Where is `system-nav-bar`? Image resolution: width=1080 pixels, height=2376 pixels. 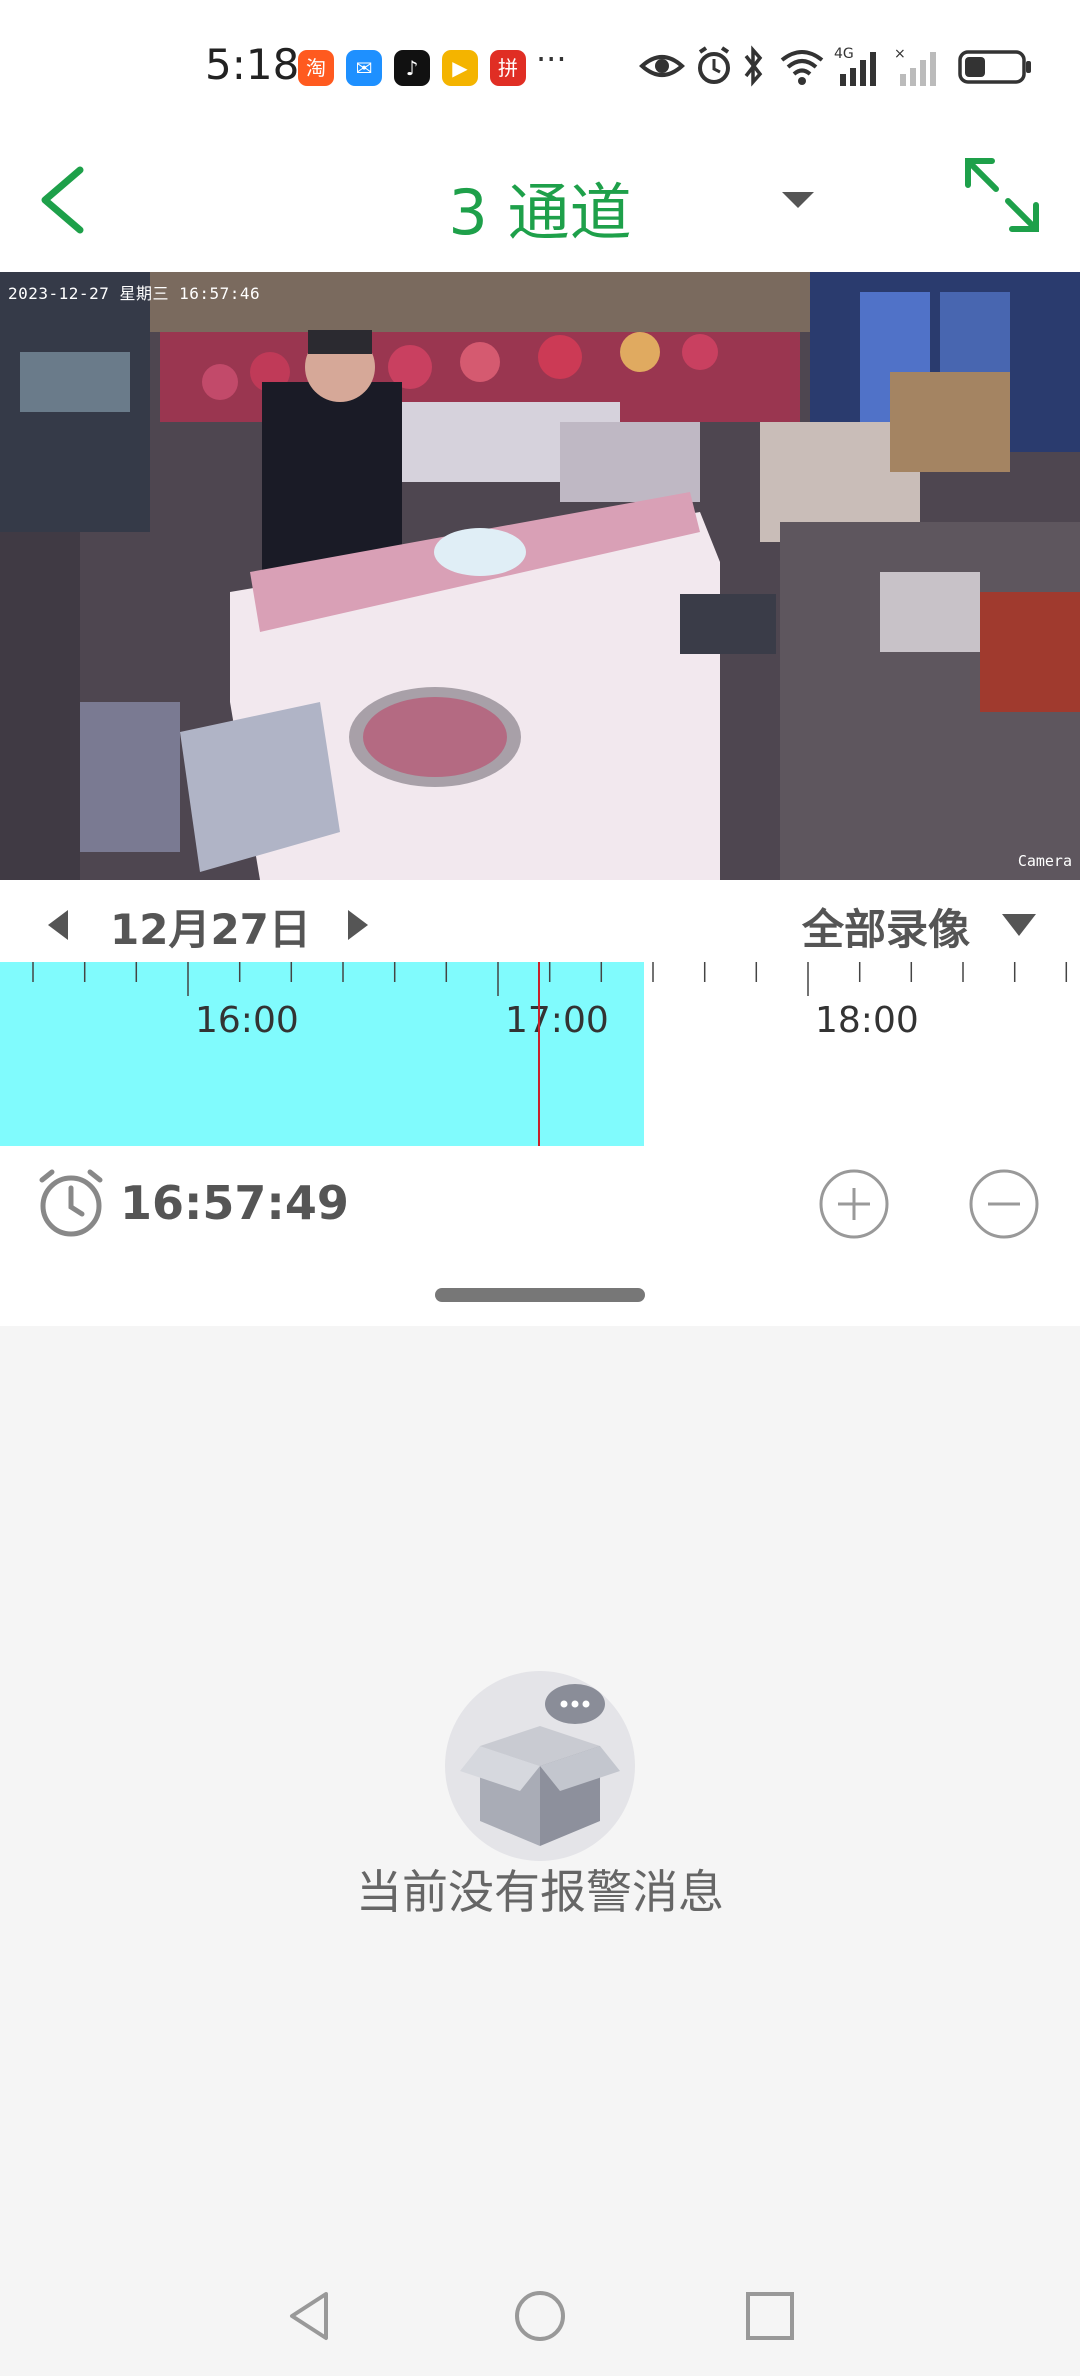
system-nav-bar is located at coordinates (540, 2316).